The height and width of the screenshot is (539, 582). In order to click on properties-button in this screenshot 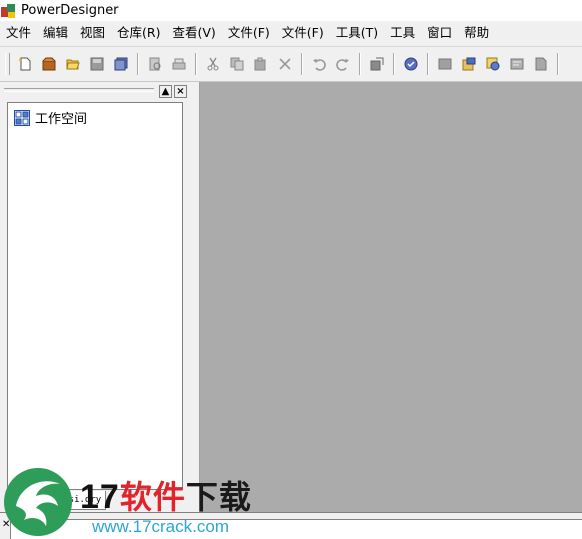, I will do `click(377, 64)`.